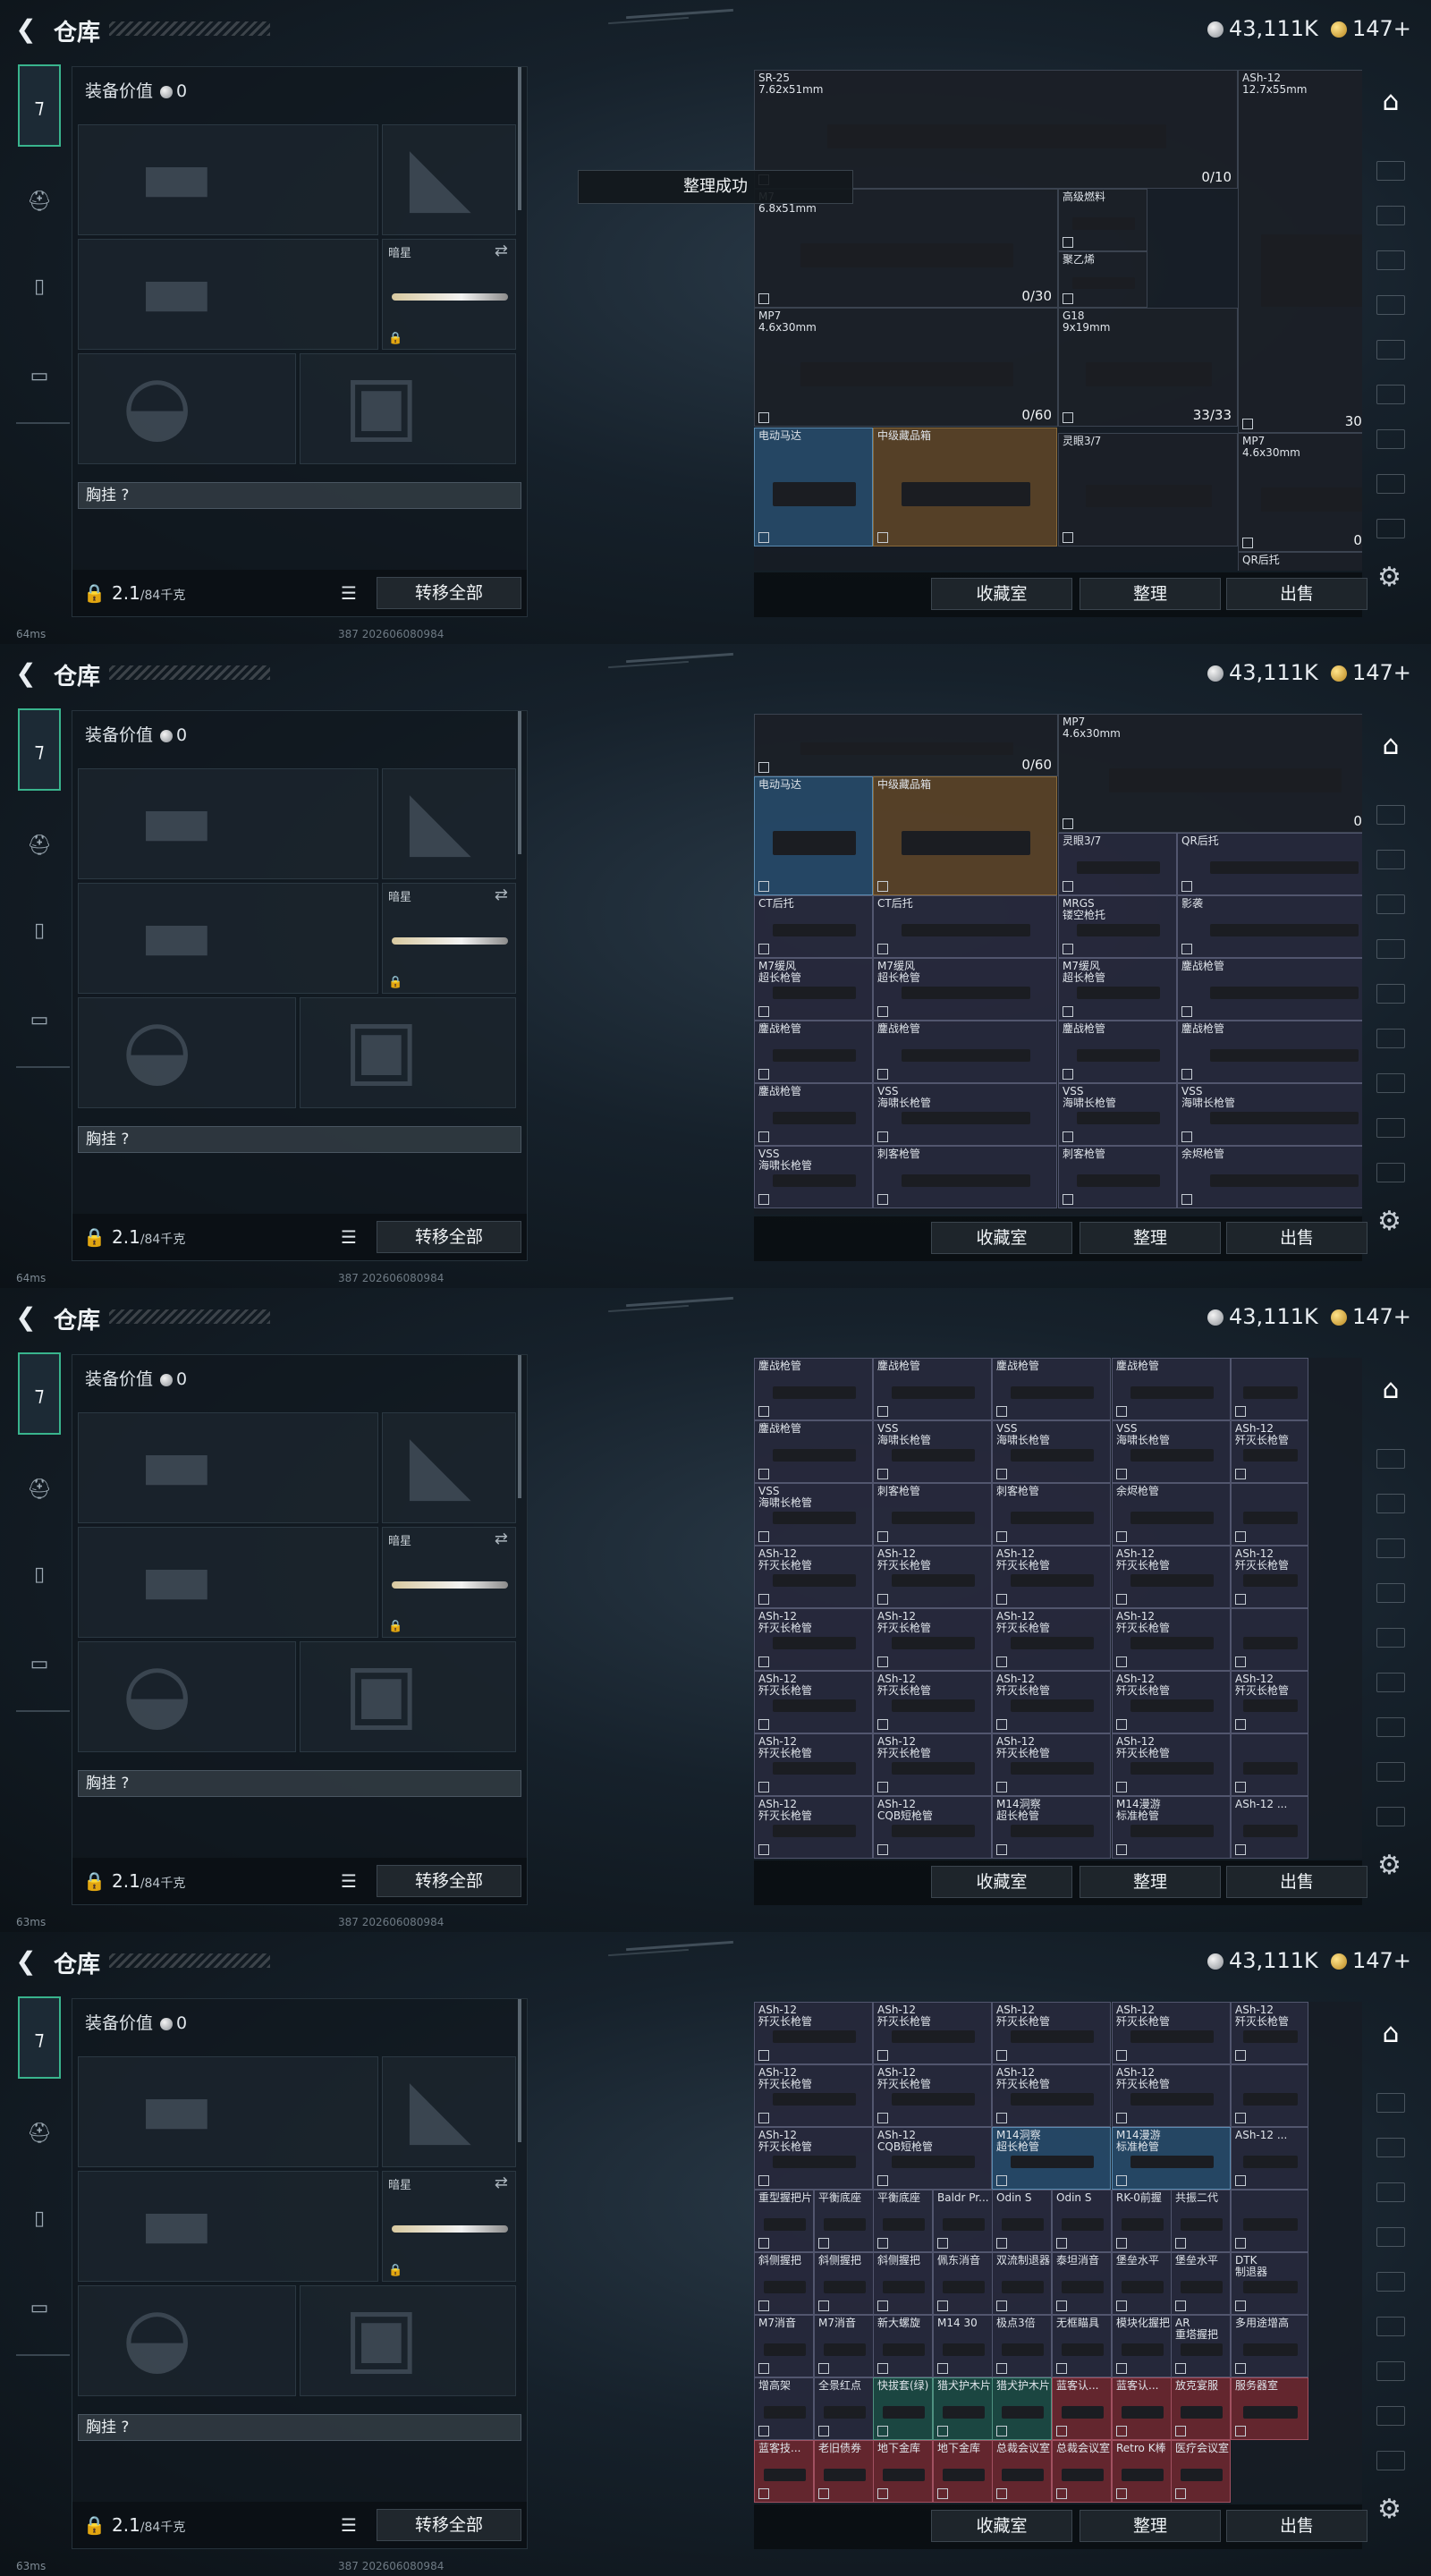 The image size is (1431, 2576). What do you see at coordinates (933, 1827) in the screenshot?
I see `grid-item: ASh-12 CQB短枪管` at bounding box center [933, 1827].